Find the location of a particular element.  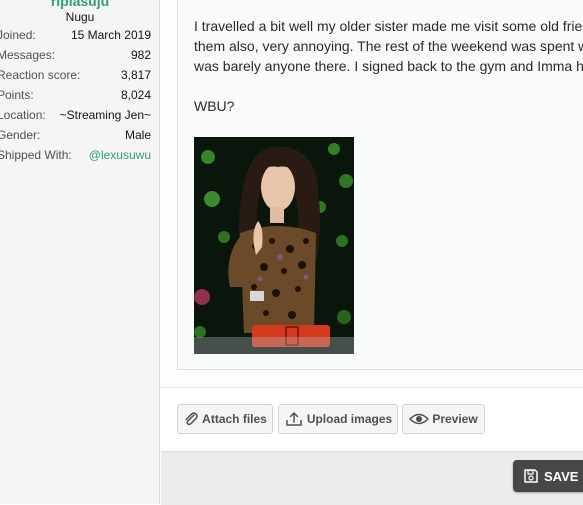

stat-label: Reaction score: is located at coordinates (40, 75).